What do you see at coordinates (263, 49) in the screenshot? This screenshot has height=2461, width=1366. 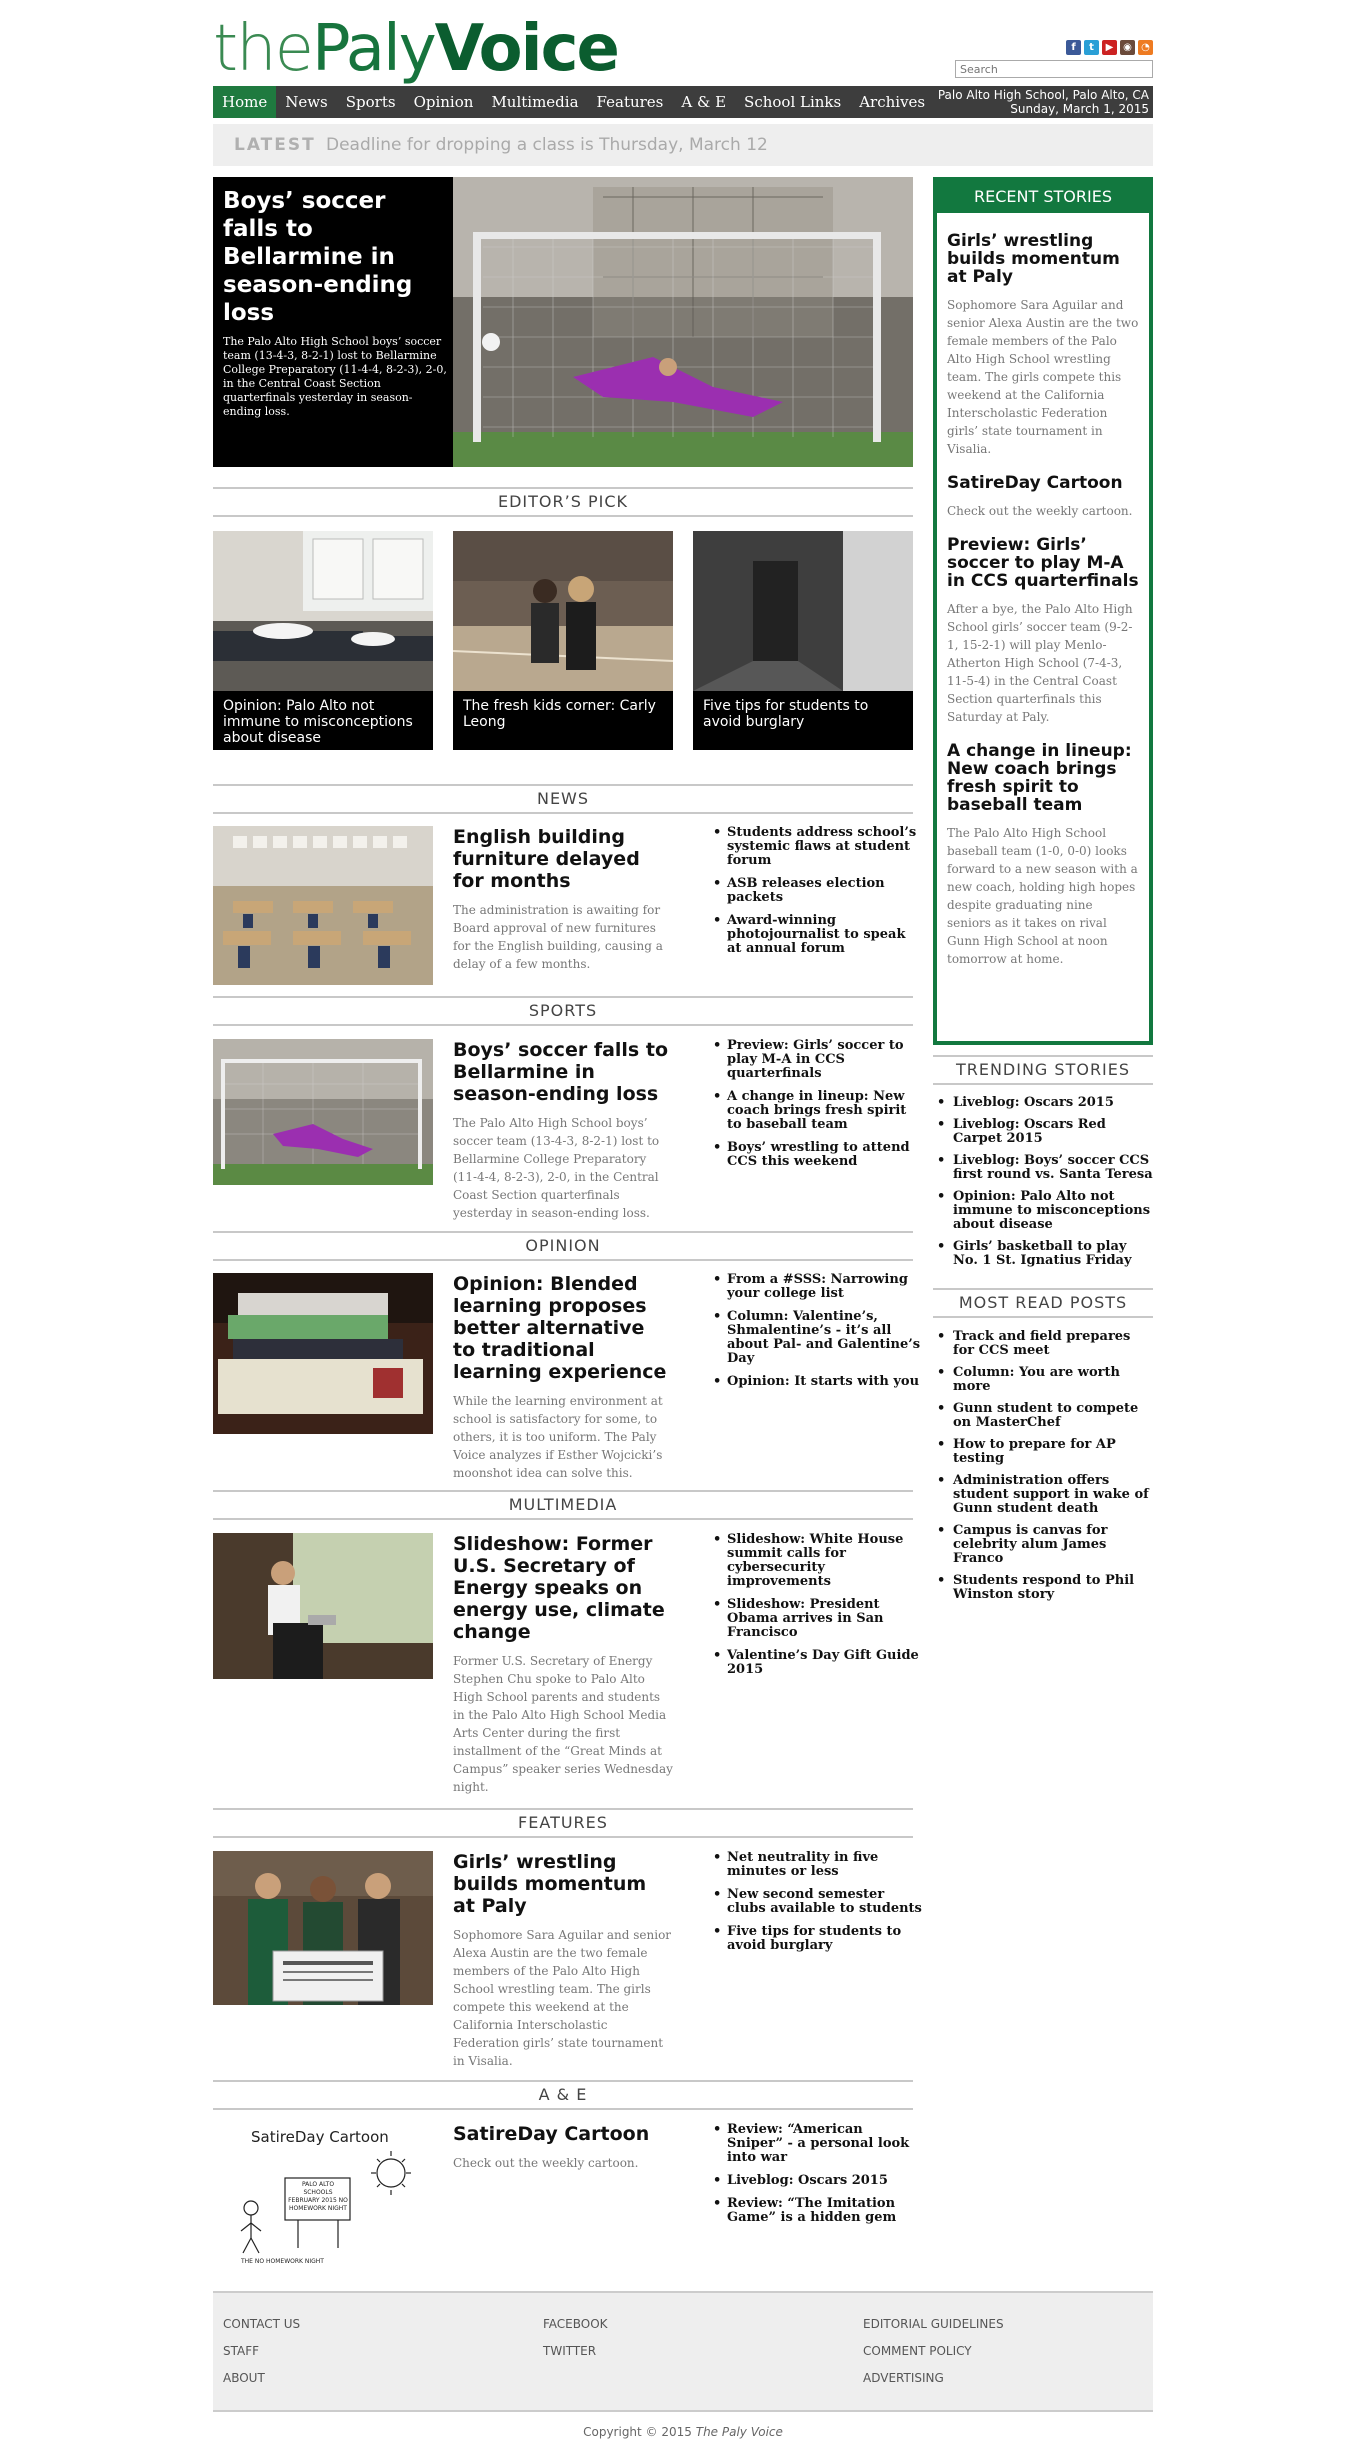 I see `logo-the: the` at bounding box center [263, 49].